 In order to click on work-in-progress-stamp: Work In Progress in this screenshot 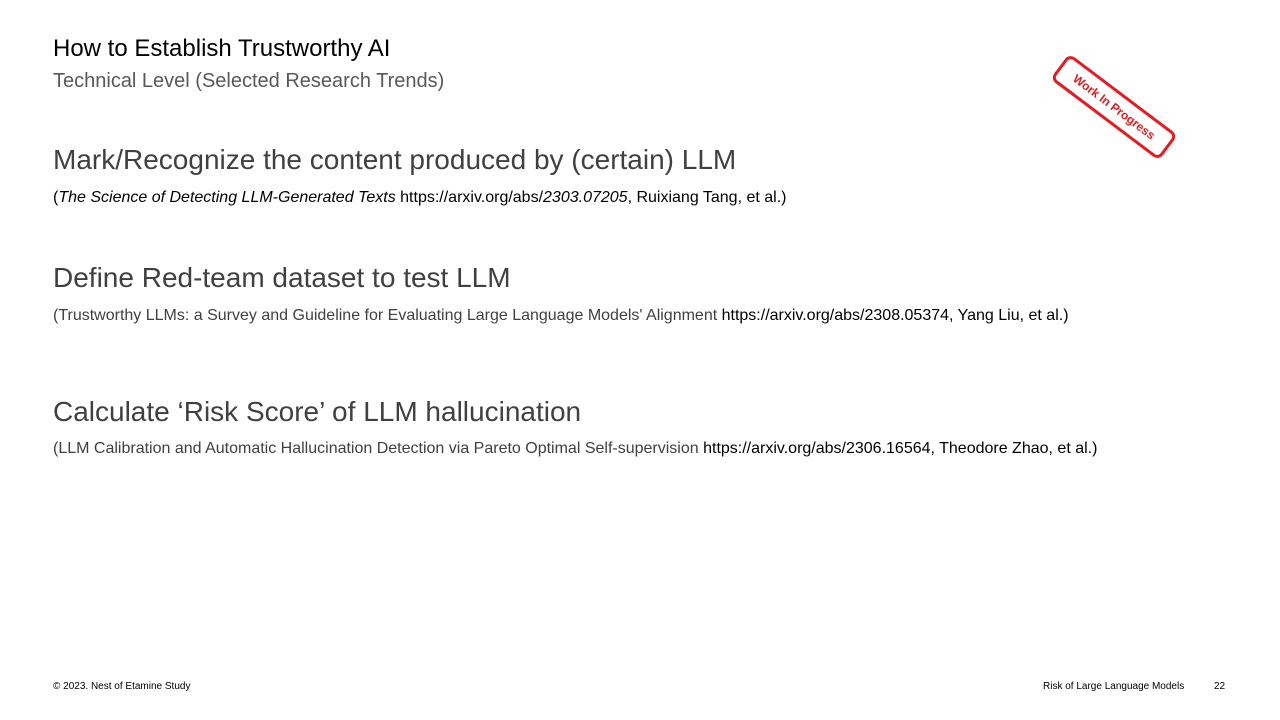, I will do `click(1114, 107)`.